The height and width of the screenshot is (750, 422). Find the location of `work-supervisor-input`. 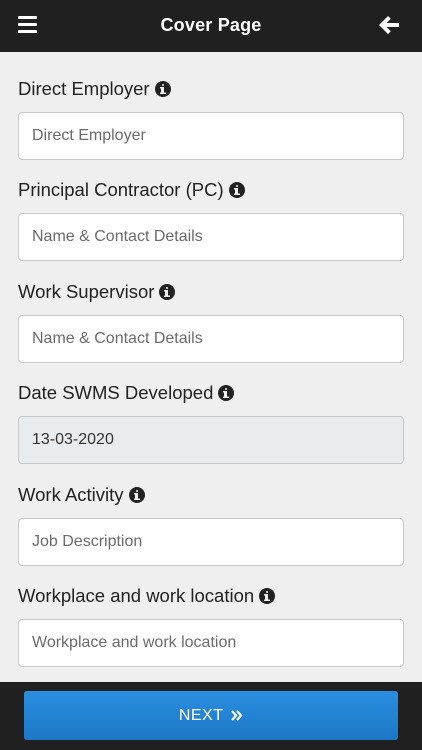

work-supervisor-input is located at coordinates (211, 338).